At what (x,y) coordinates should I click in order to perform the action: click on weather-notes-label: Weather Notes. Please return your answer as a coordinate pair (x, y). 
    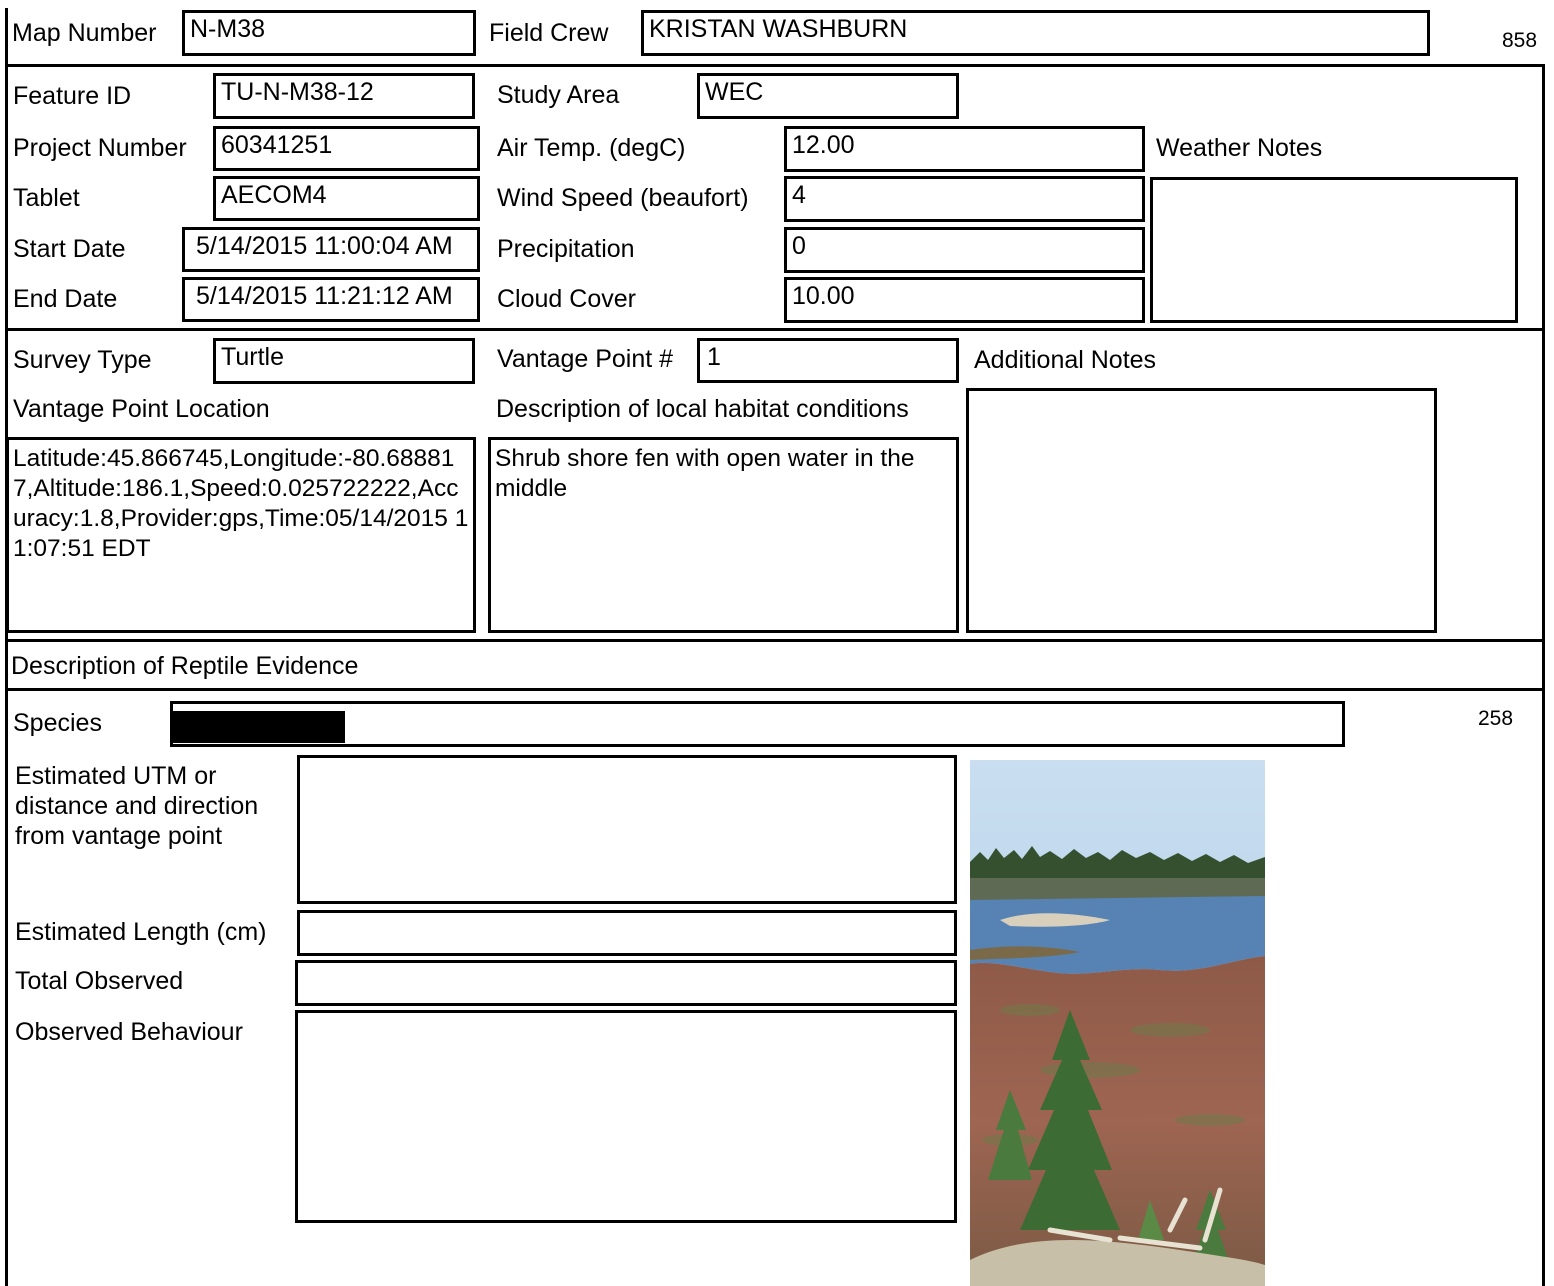
    Looking at the image, I should click on (1239, 148).